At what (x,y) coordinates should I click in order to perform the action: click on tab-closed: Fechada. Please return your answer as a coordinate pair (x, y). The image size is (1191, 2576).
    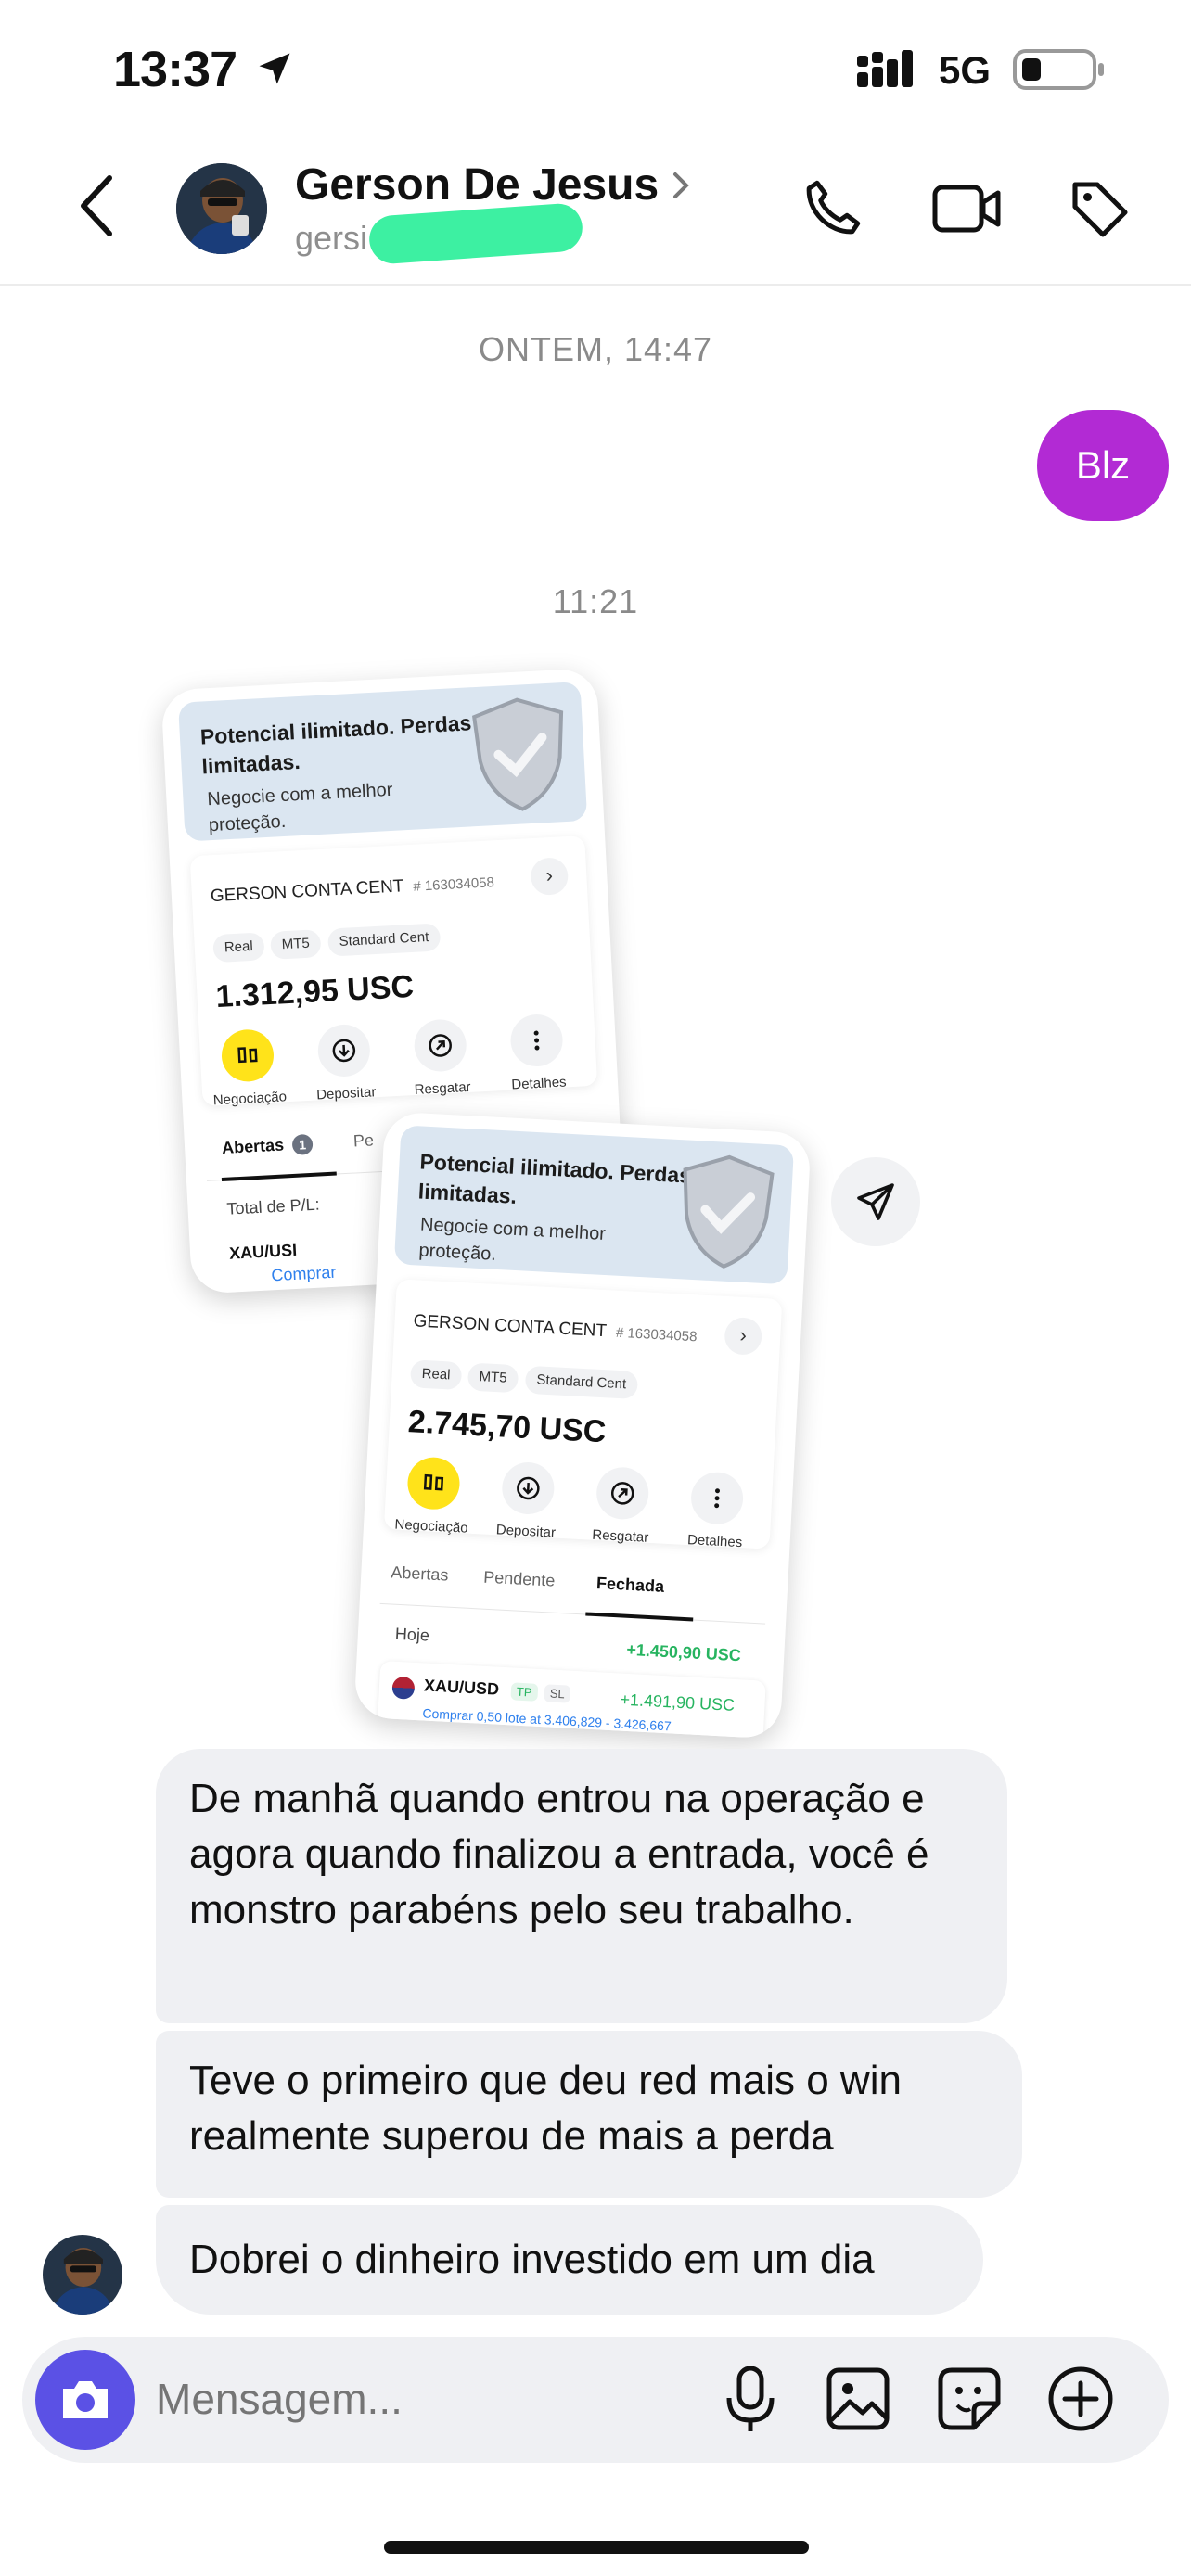
    Looking at the image, I should click on (630, 1585).